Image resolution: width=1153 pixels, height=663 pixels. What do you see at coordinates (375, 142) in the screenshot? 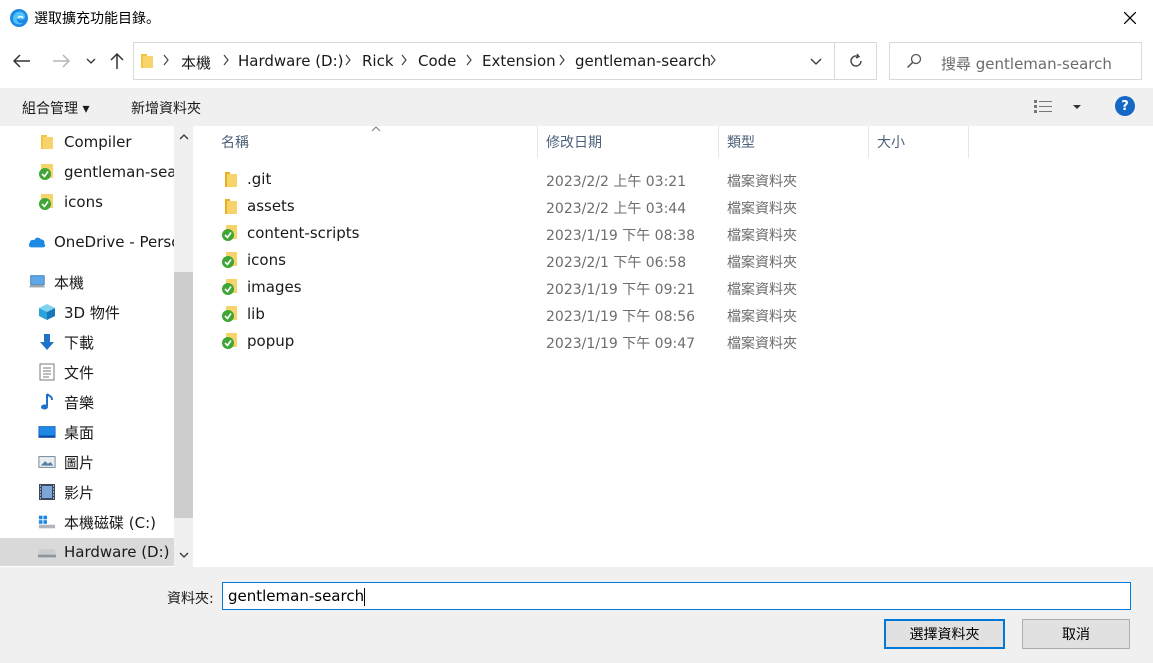
I see `column-header-name: 名稱` at bounding box center [375, 142].